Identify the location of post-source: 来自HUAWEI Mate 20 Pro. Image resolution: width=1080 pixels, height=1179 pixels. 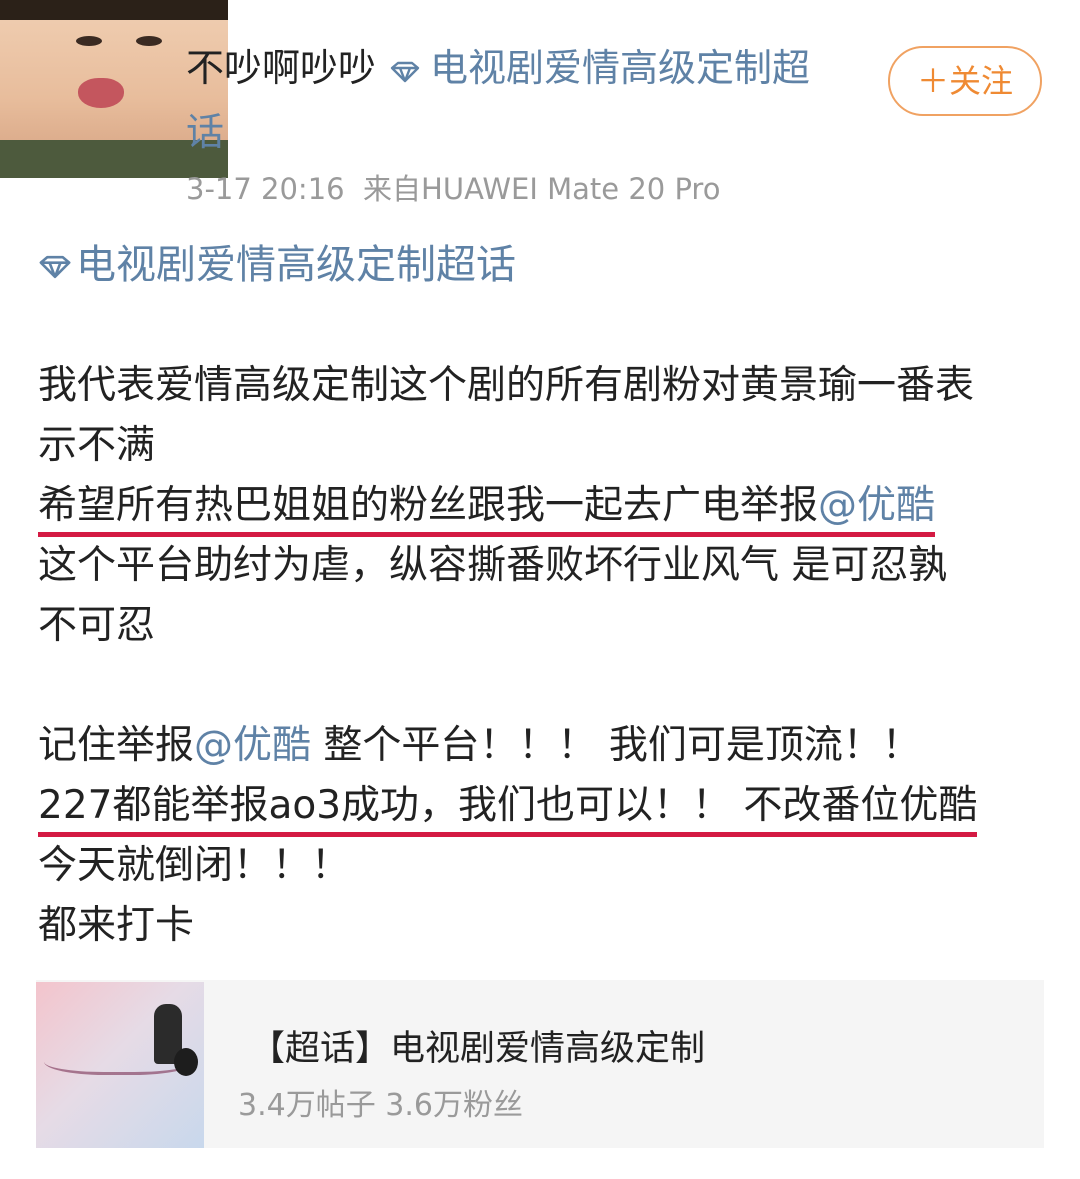
(542, 189).